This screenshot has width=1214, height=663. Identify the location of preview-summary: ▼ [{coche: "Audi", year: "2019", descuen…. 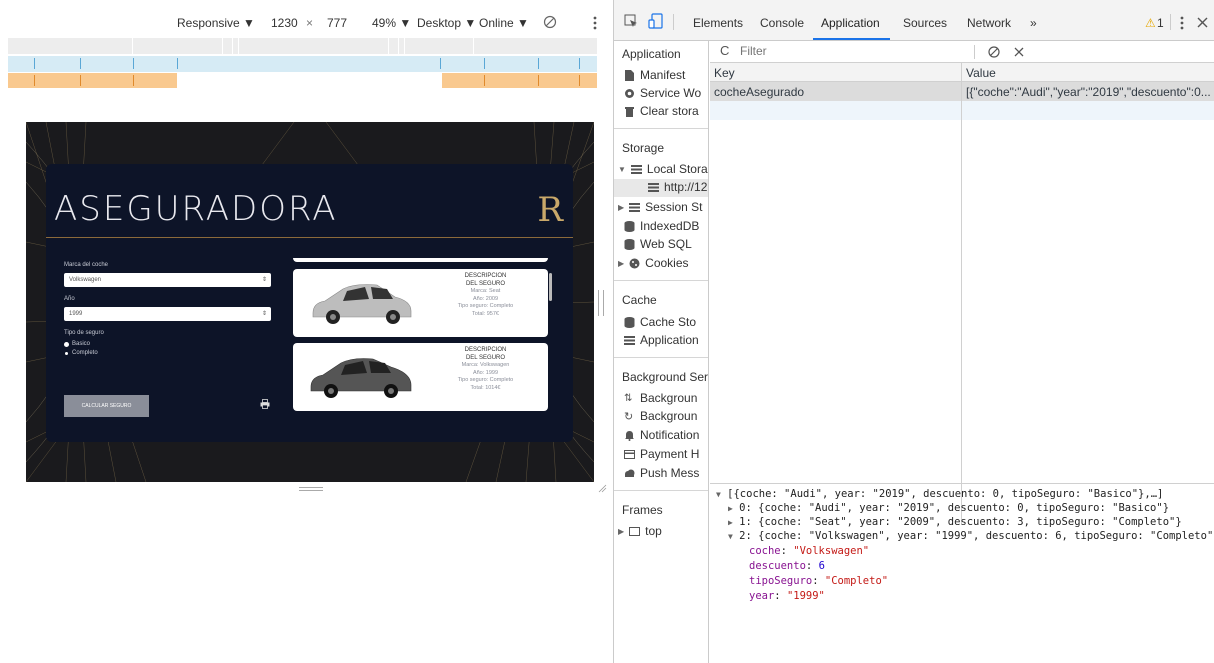
(939, 494).